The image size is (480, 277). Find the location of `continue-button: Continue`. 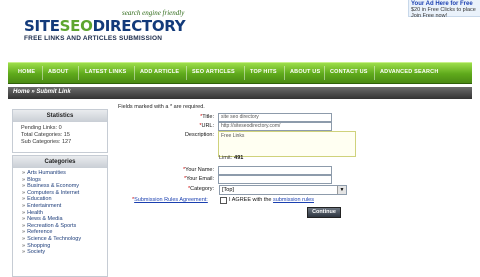

continue-button: Continue is located at coordinates (324, 212).